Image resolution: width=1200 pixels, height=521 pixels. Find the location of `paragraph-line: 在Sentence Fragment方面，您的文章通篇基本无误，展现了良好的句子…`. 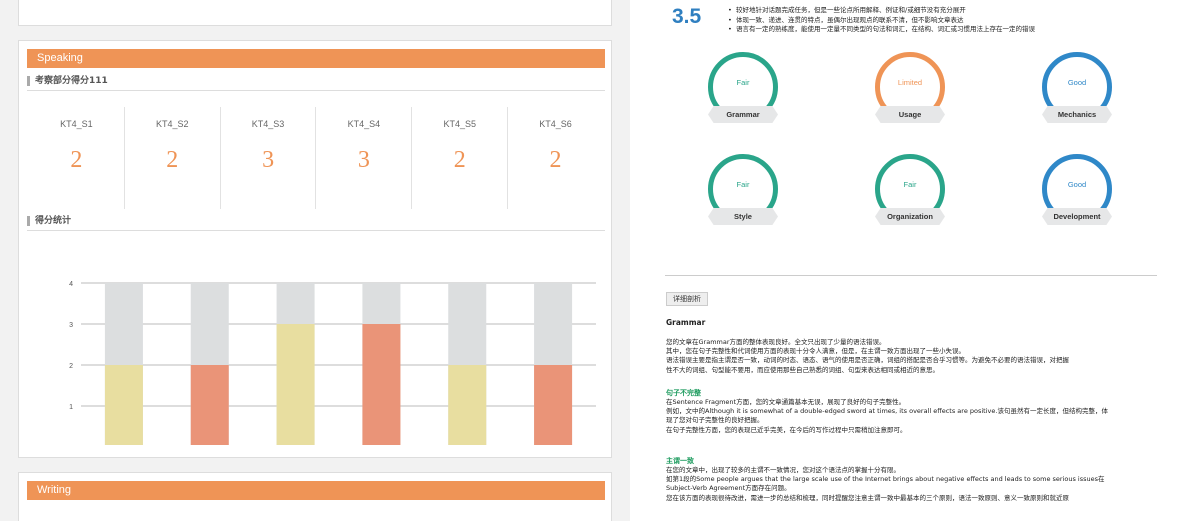

paragraph-line: 在Sentence Fragment方面，您的文章通篇基本无误，展现了良好的句子… is located at coordinates (786, 402).